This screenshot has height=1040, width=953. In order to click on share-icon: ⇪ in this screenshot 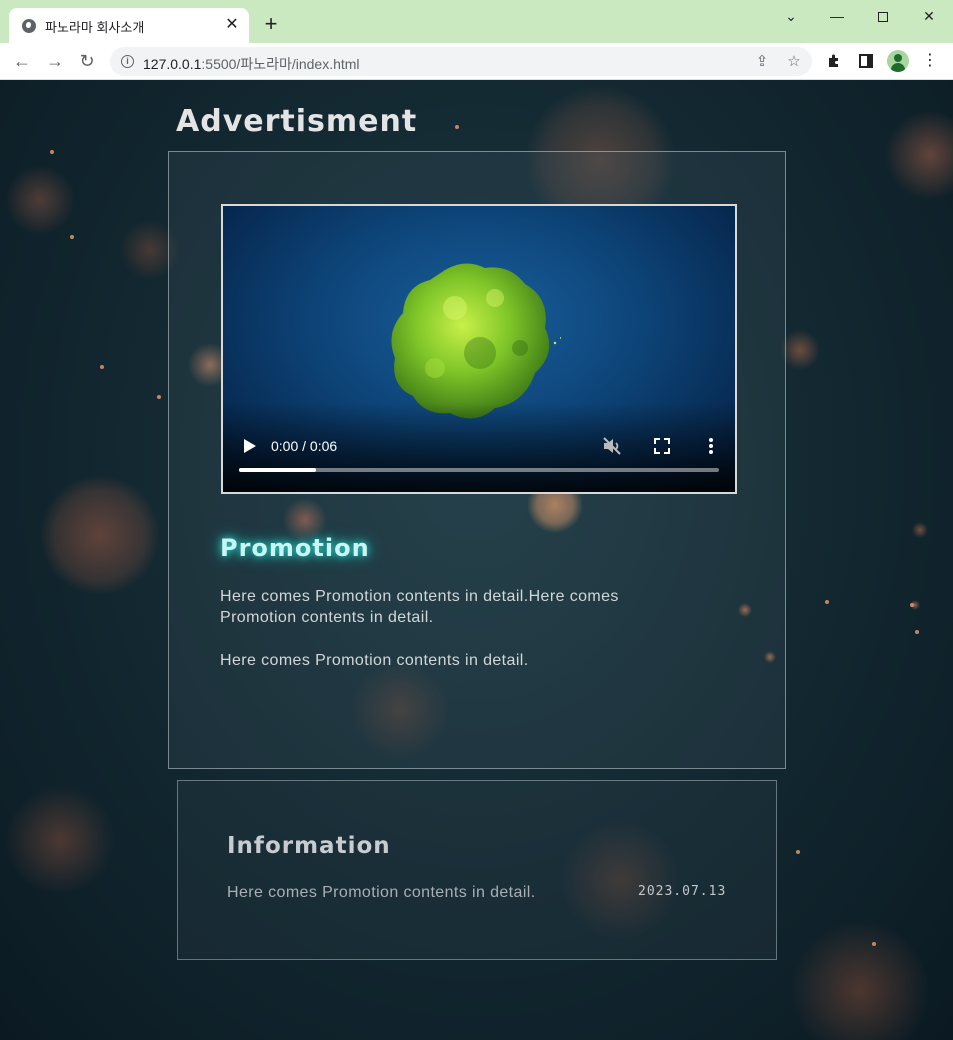, I will do `click(762, 62)`.